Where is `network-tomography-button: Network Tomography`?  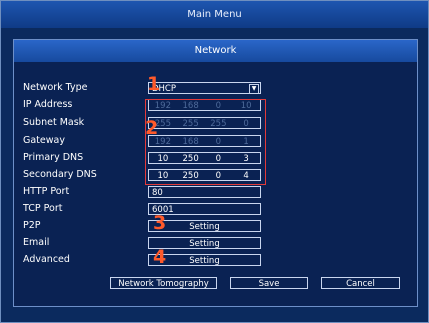 network-tomography-button: Network Tomography is located at coordinates (163, 283).